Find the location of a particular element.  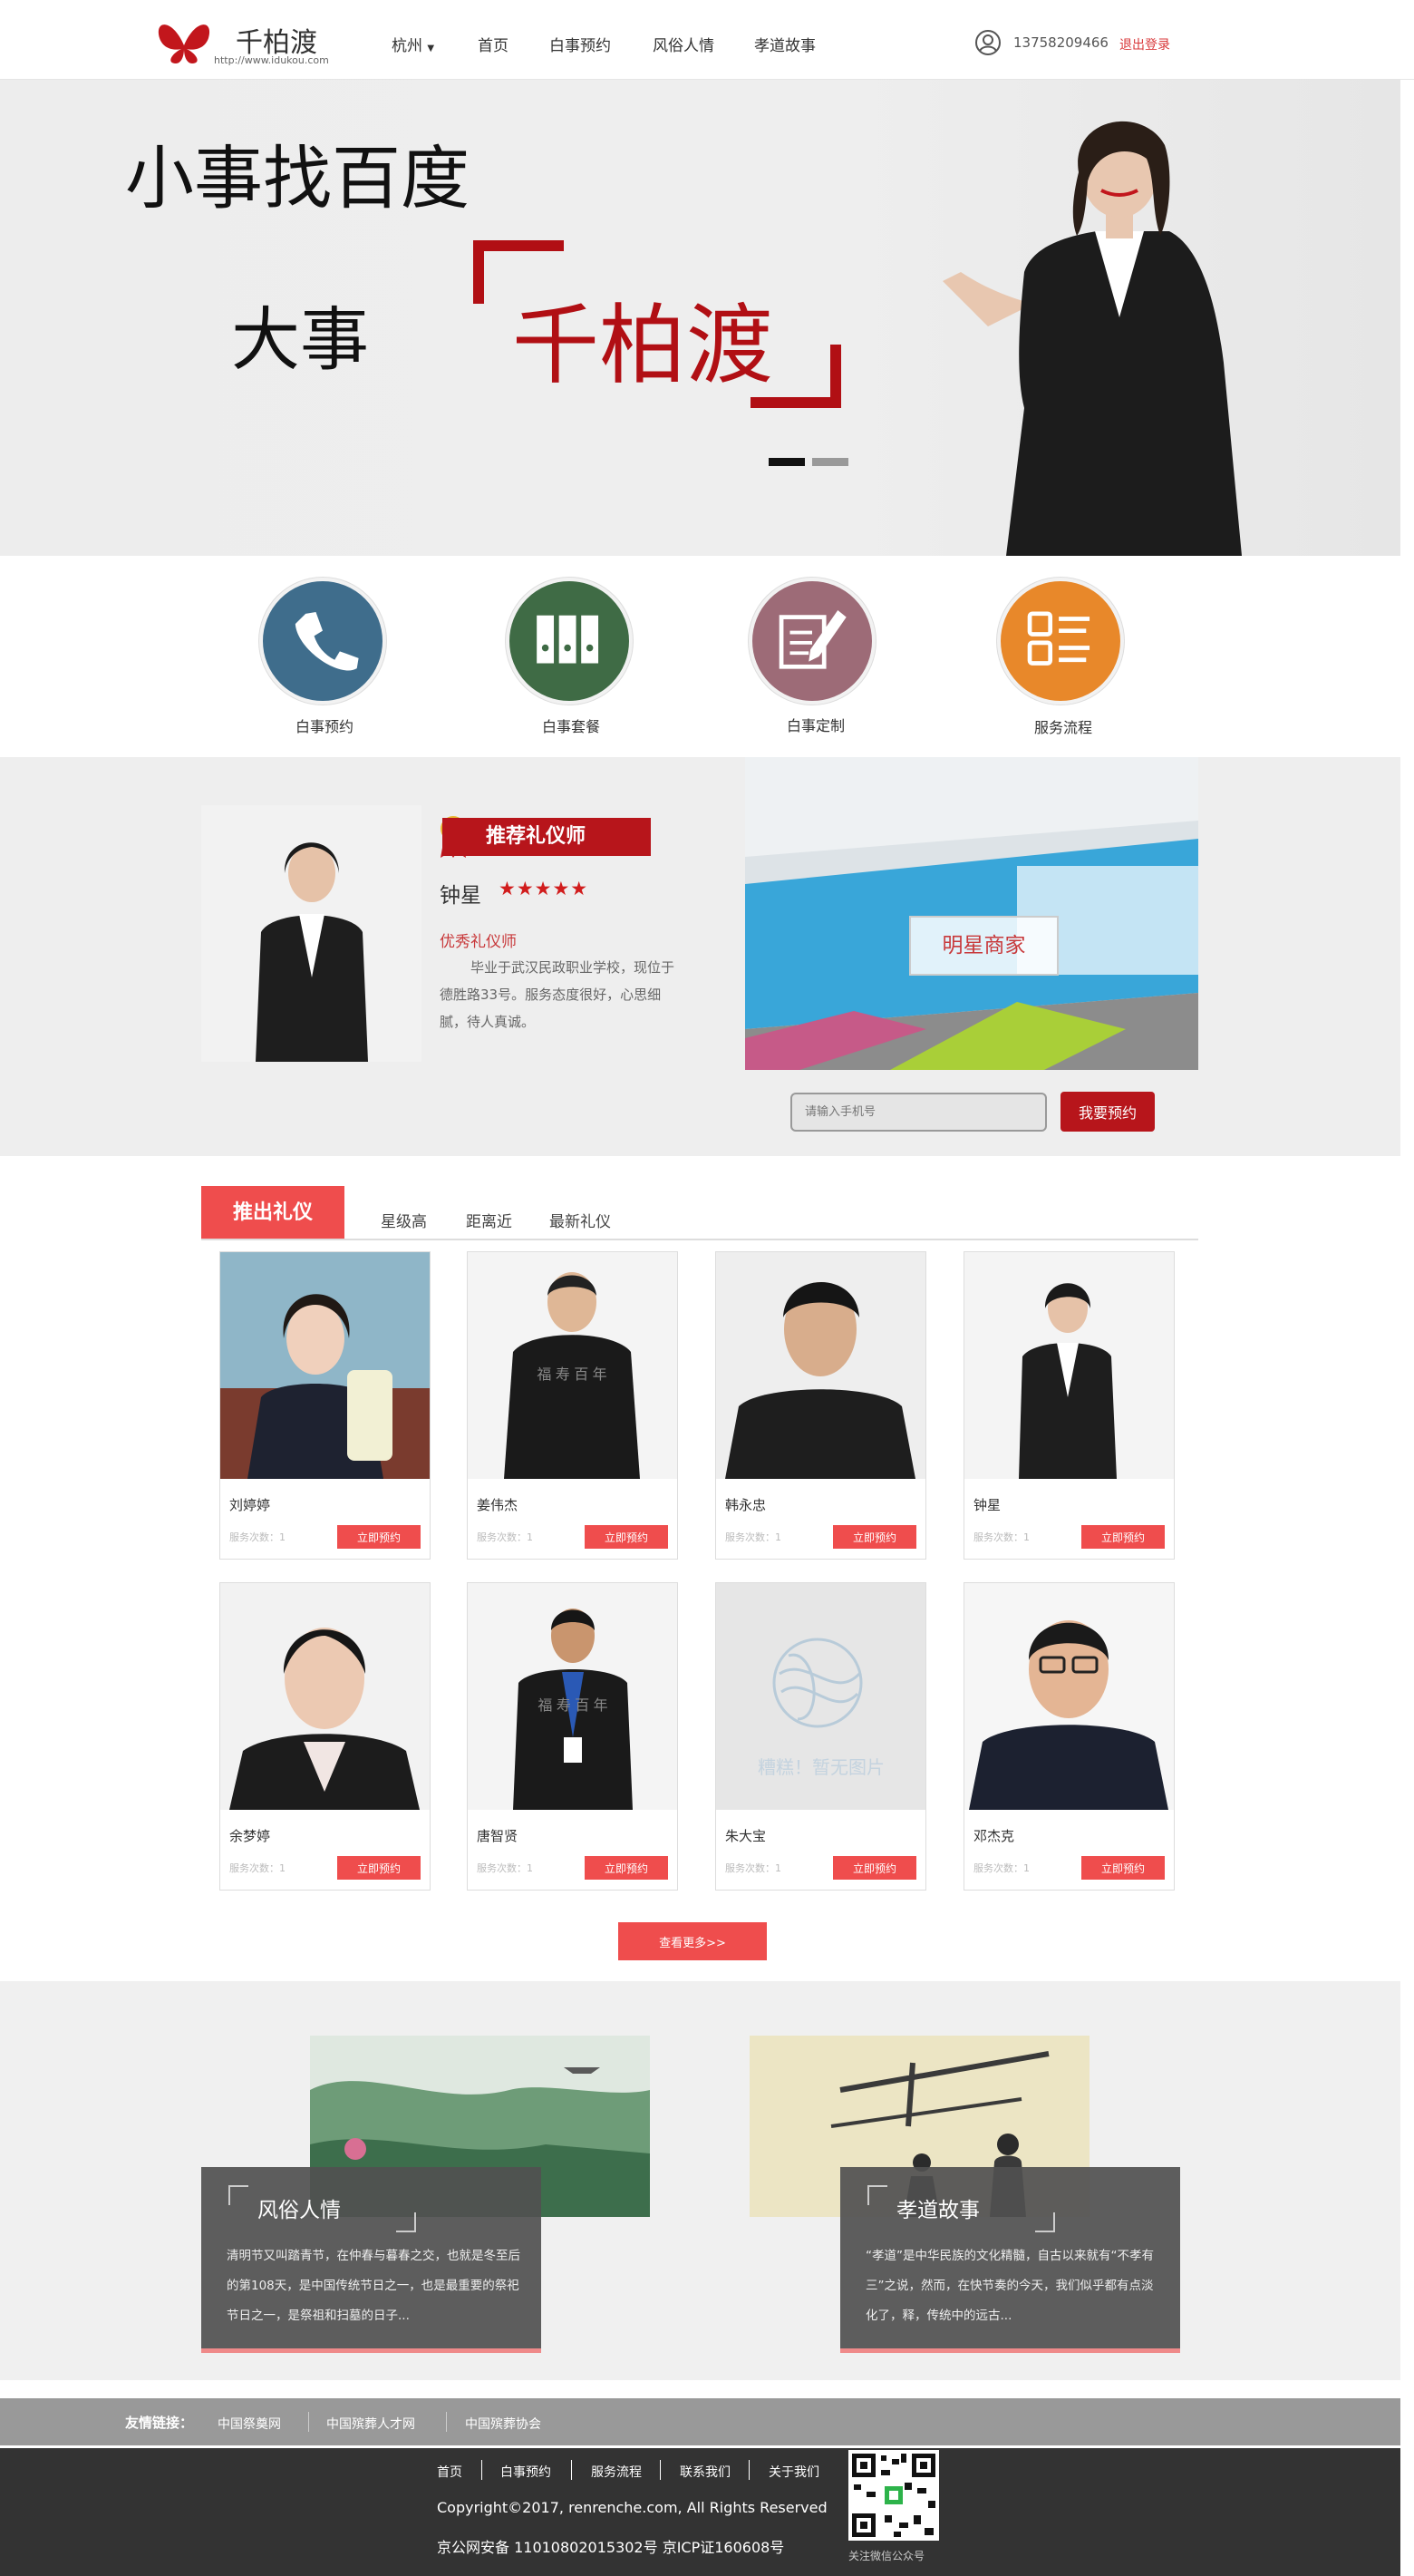

footer-nav-contact: 联系我们 is located at coordinates (705, 2472).